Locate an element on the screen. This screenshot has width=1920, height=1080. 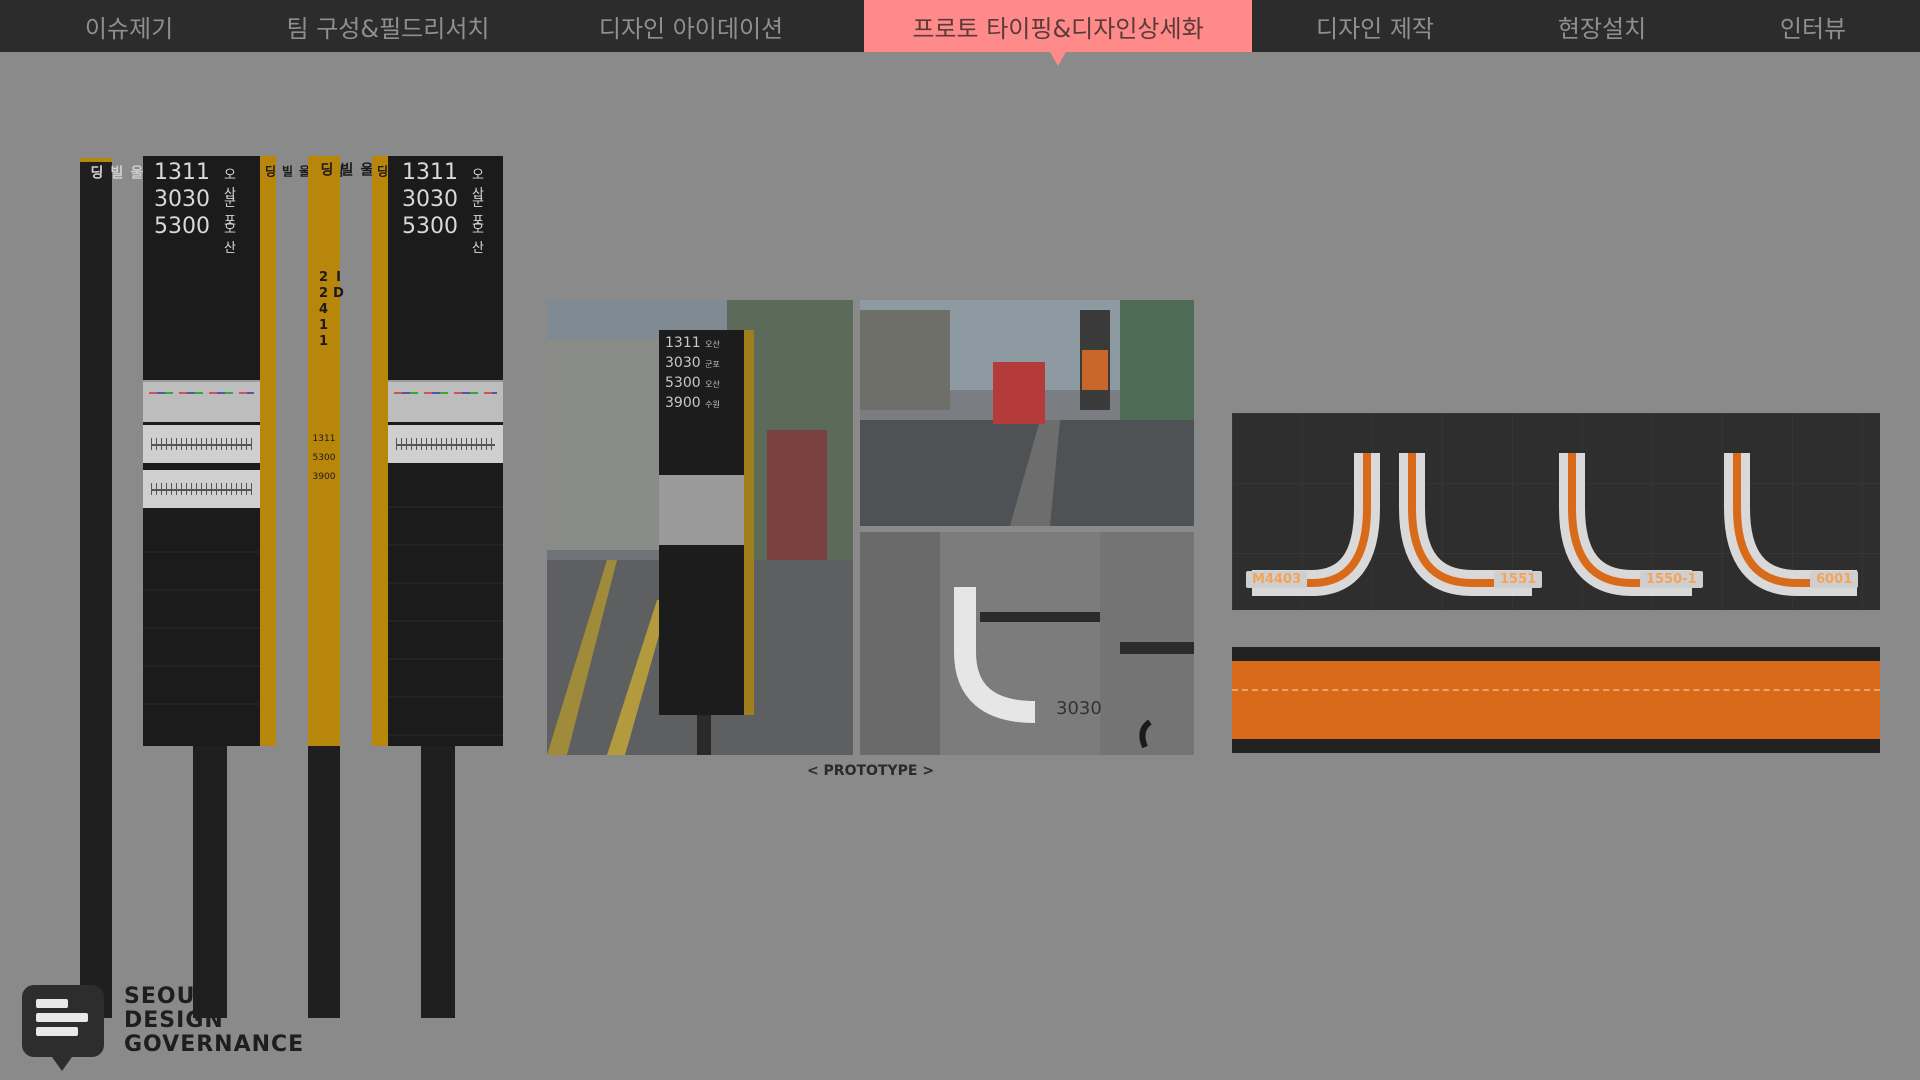
tab-label: 디자인 아이데이션 is located at coordinates (691, 28).